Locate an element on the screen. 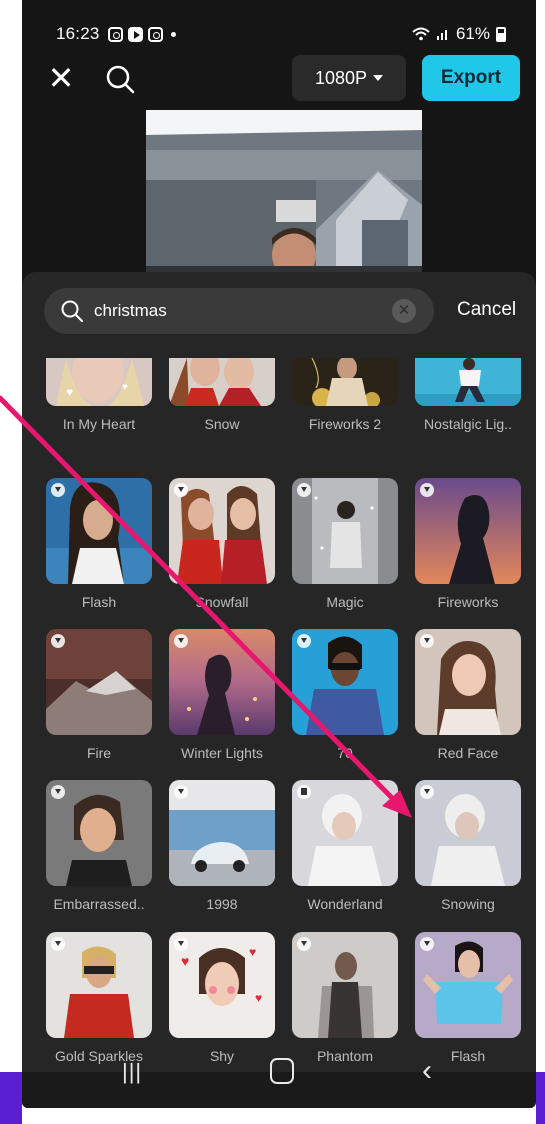  effect-tile-flash: Flash is located at coordinates (99, 544).